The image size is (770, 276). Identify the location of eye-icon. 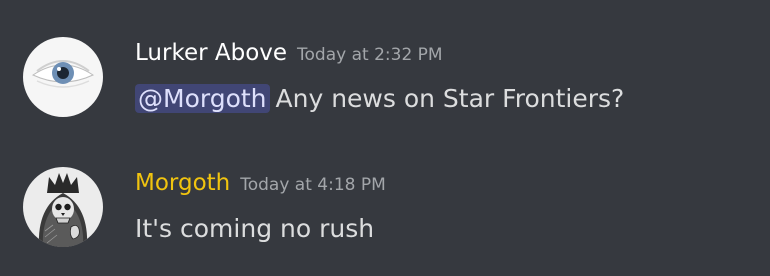
(63, 77).